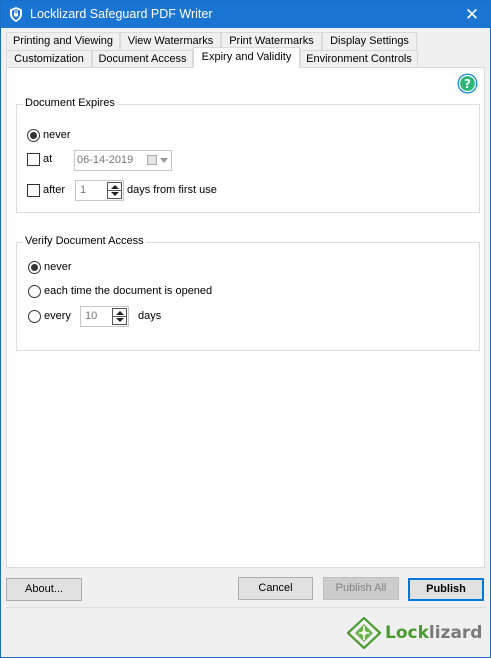 Image resolution: width=491 pixels, height=658 pixels. Describe the element at coordinates (121, 14) in the screenshot. I see `window-title: Locklizard Safeguard PDF Writer` at that location.